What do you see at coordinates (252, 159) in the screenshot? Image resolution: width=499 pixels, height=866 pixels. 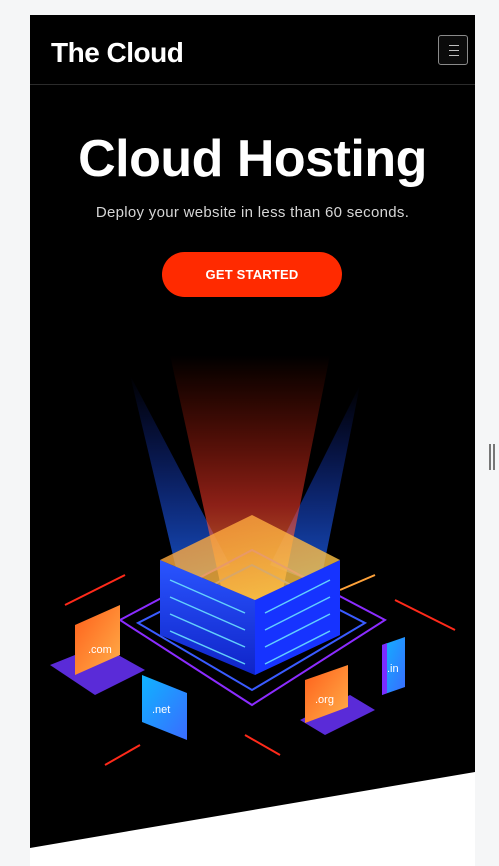 I see `hero-title: Cloud Hosting` at bounding box center [252, 159].